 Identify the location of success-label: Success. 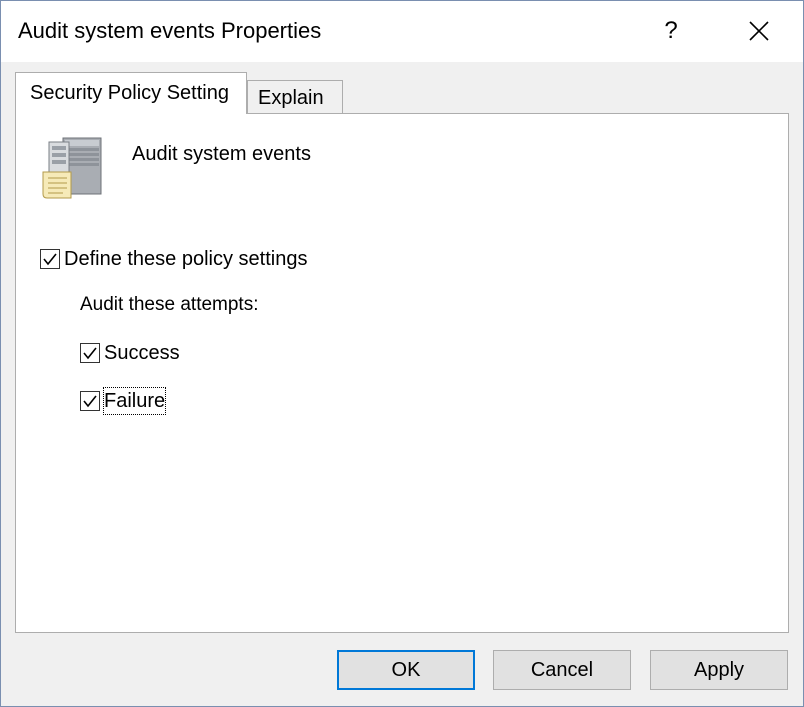
(142, 353).